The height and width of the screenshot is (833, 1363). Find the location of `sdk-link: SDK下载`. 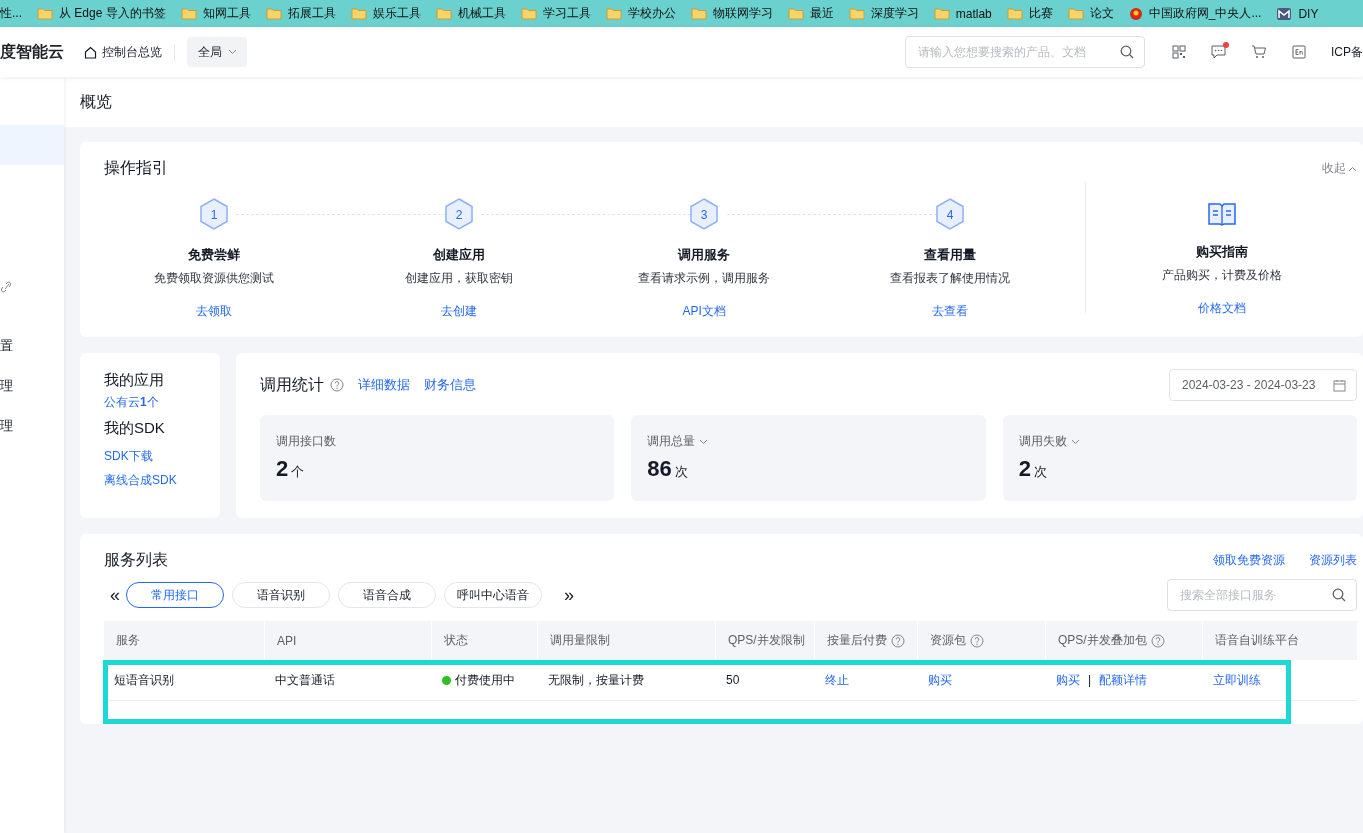

sdk-link: SDK下载 is located at coordinates (162, 456).